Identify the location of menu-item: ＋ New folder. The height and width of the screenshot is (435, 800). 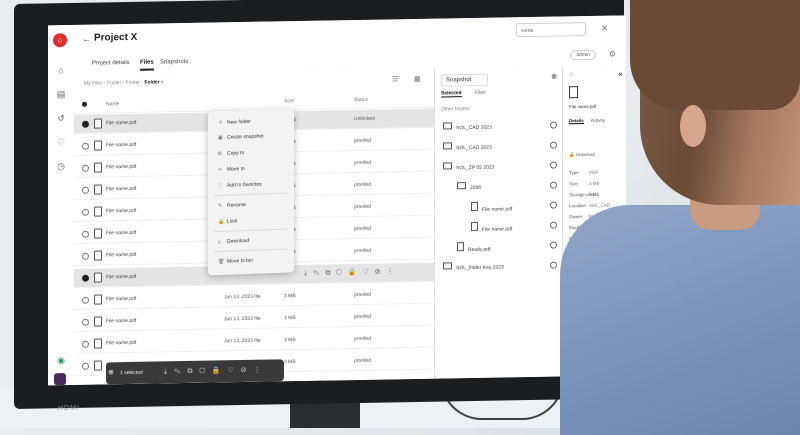
(234, 122).